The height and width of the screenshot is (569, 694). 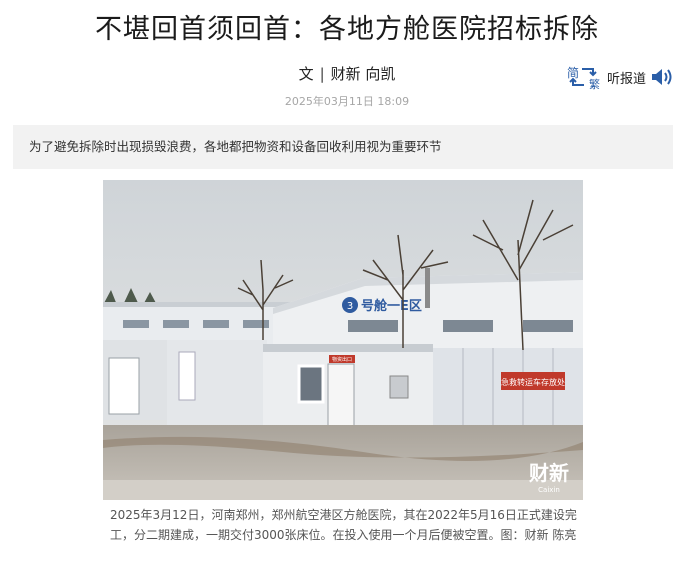 I want to click on byline-author: 财新 向凯, so click(x=363, y=74).